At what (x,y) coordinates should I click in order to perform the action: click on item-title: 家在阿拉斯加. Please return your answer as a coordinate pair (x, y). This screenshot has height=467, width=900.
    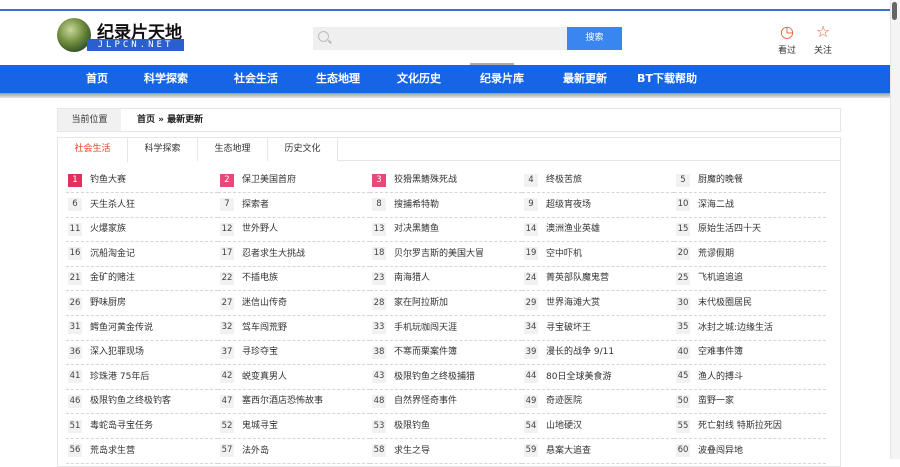
    Looking at the image, I should click on (421, 303).